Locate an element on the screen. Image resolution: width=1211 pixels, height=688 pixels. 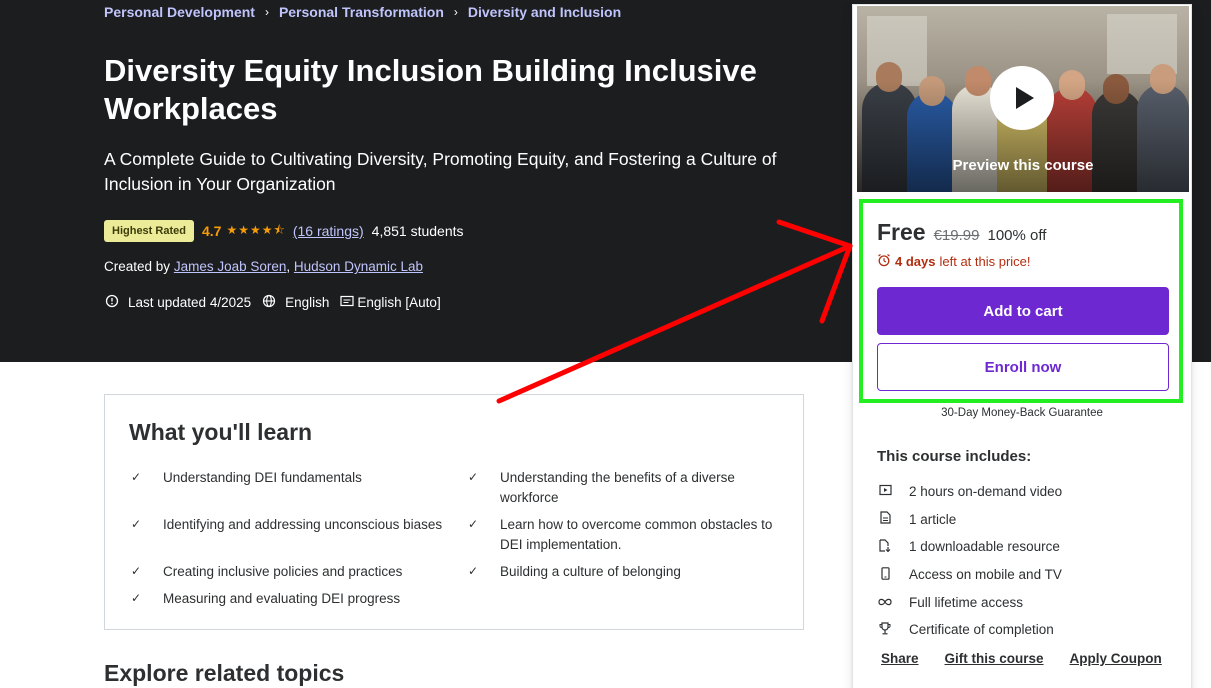
arrow-shaft is located at coordinates (674, 323).